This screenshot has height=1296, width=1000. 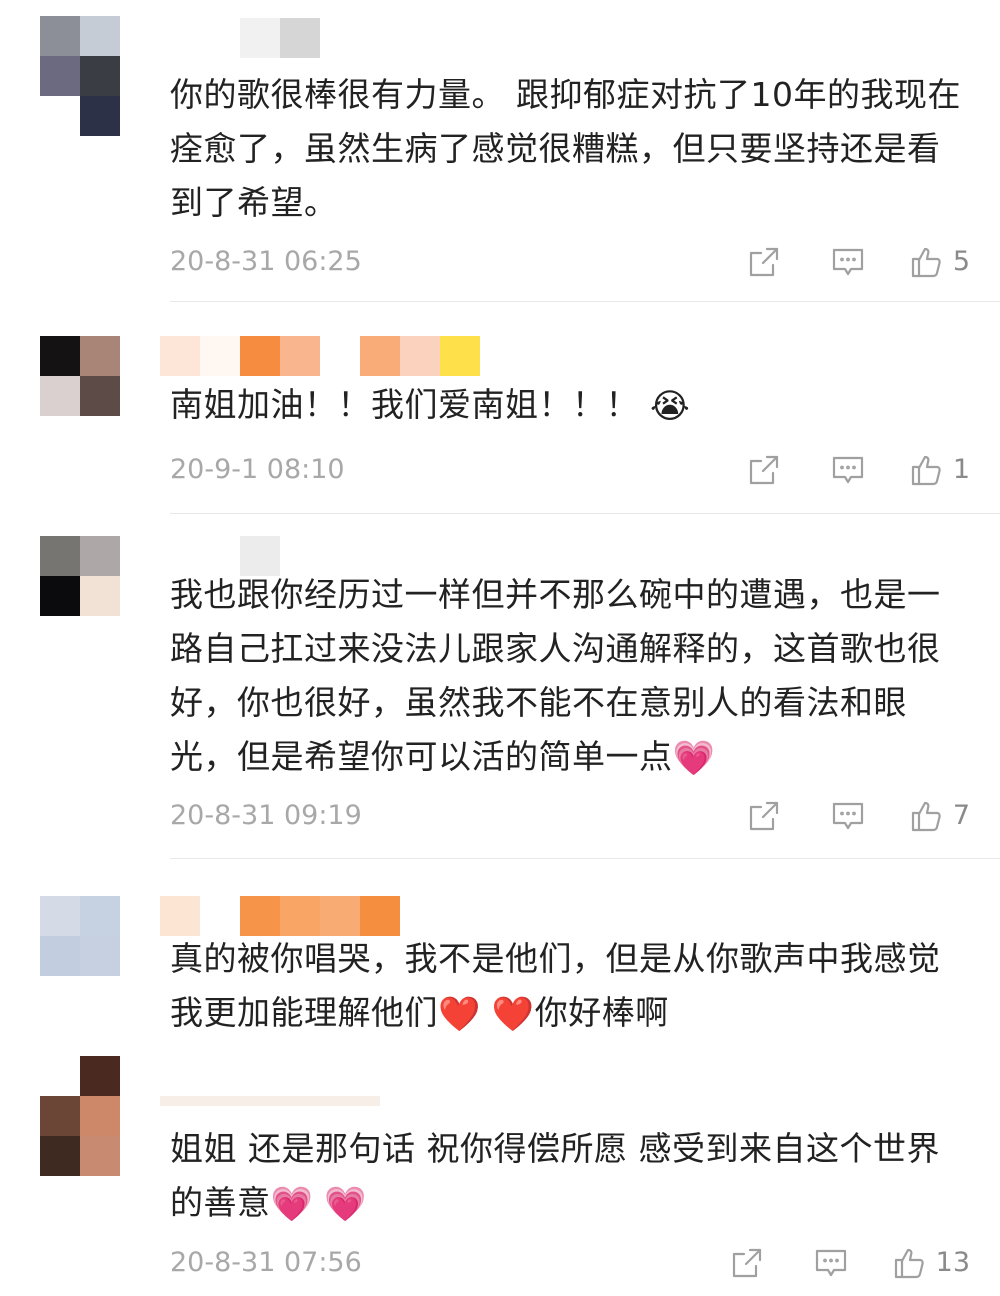 What do you see at coordinates (257, 469) in the screenshot?
I see `timestamp: 20-9-1 08:10` at bounding box center [257, 469].